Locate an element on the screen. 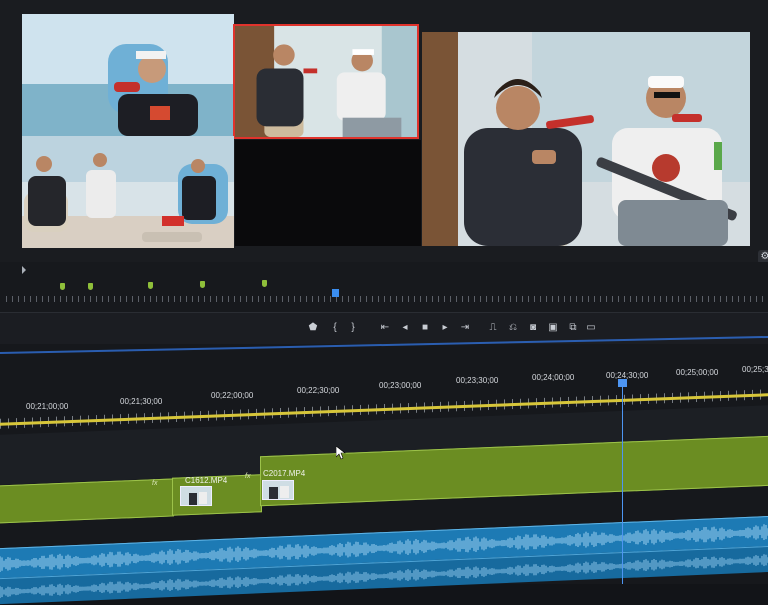 The image size is (768, 605). video-clip is located at coordinates (87, 501).